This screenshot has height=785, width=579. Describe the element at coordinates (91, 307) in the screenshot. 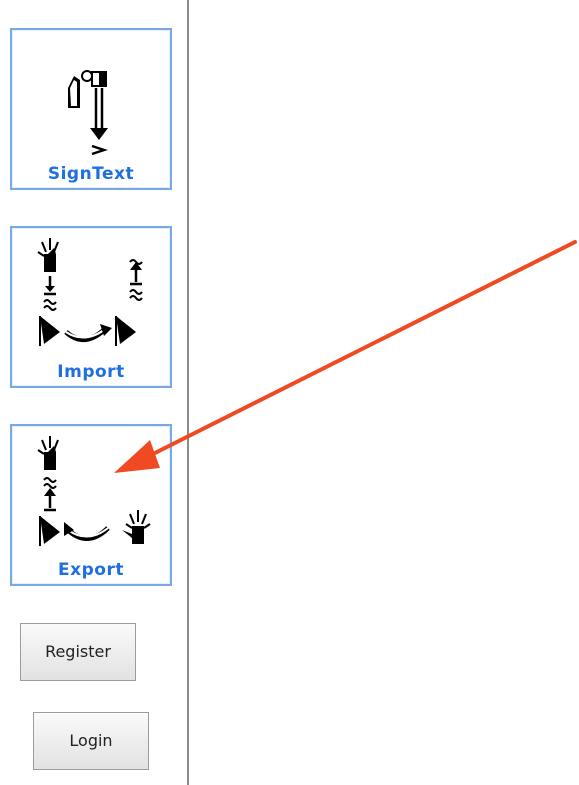

I see `import-button: Import` at that location.